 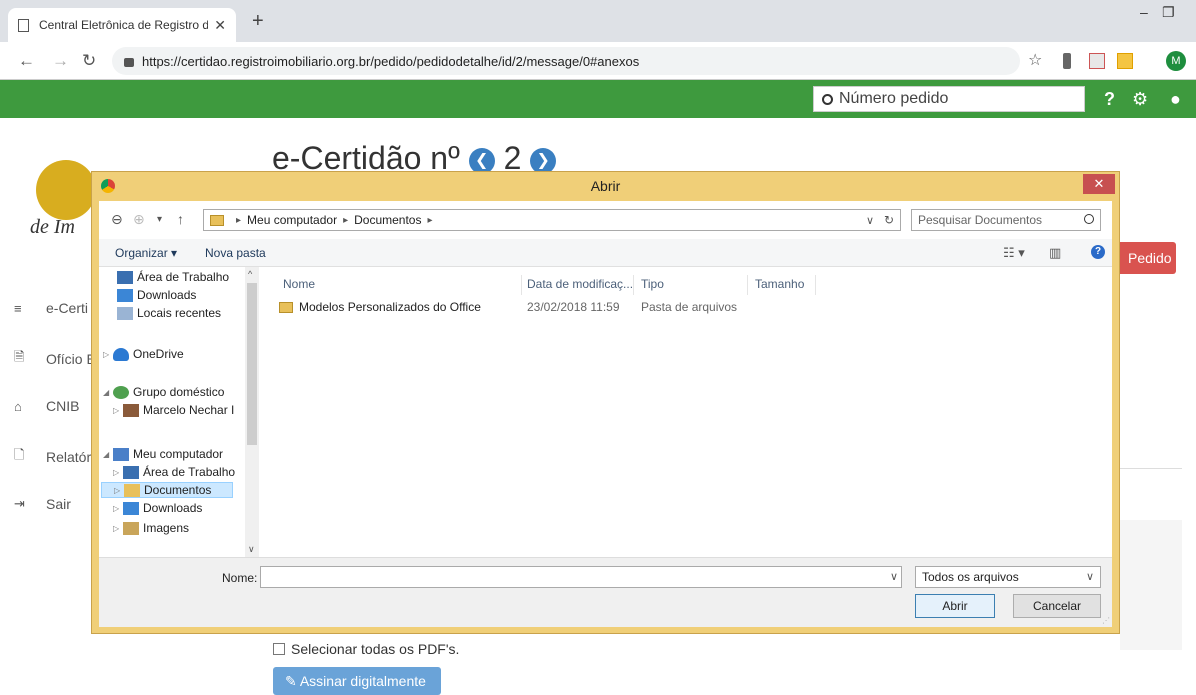 I want to click on cancel-button: Cancelar, so click(x=1057, y=606).